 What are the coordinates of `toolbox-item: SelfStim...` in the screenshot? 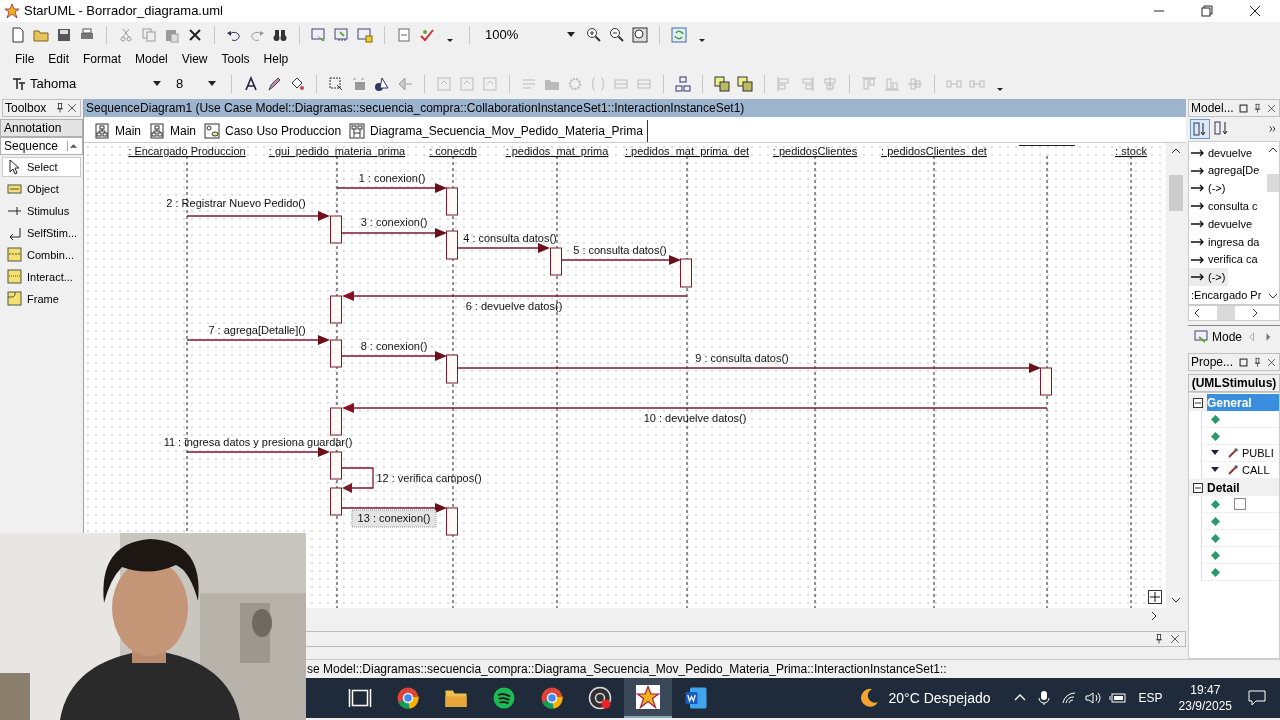 It's located at (41, 233).